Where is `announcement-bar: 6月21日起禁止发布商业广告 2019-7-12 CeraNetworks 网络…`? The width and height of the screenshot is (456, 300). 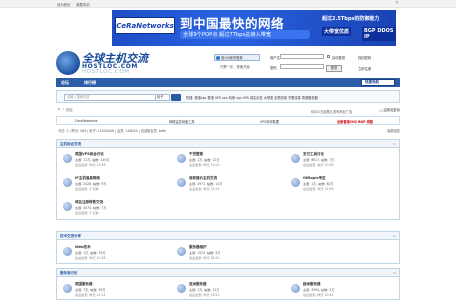
announcement-bar: 6月21日起禁止发布商业广告 2019-7-12 CeraNetworks 网络… is located at coordinates (228, 117).